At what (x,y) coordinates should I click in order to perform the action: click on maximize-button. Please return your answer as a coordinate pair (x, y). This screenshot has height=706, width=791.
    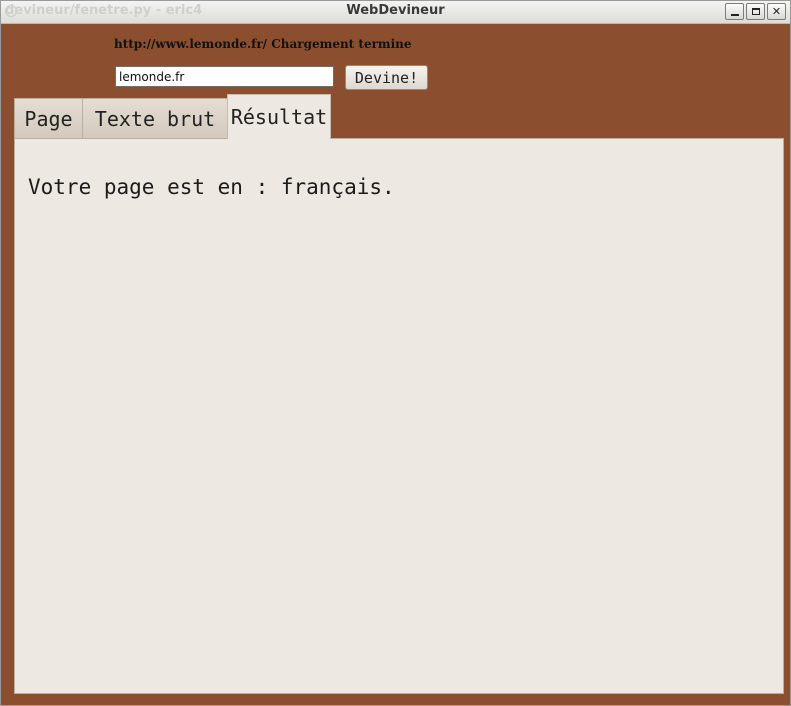
    Looking at the image, I should click on (755, 11).